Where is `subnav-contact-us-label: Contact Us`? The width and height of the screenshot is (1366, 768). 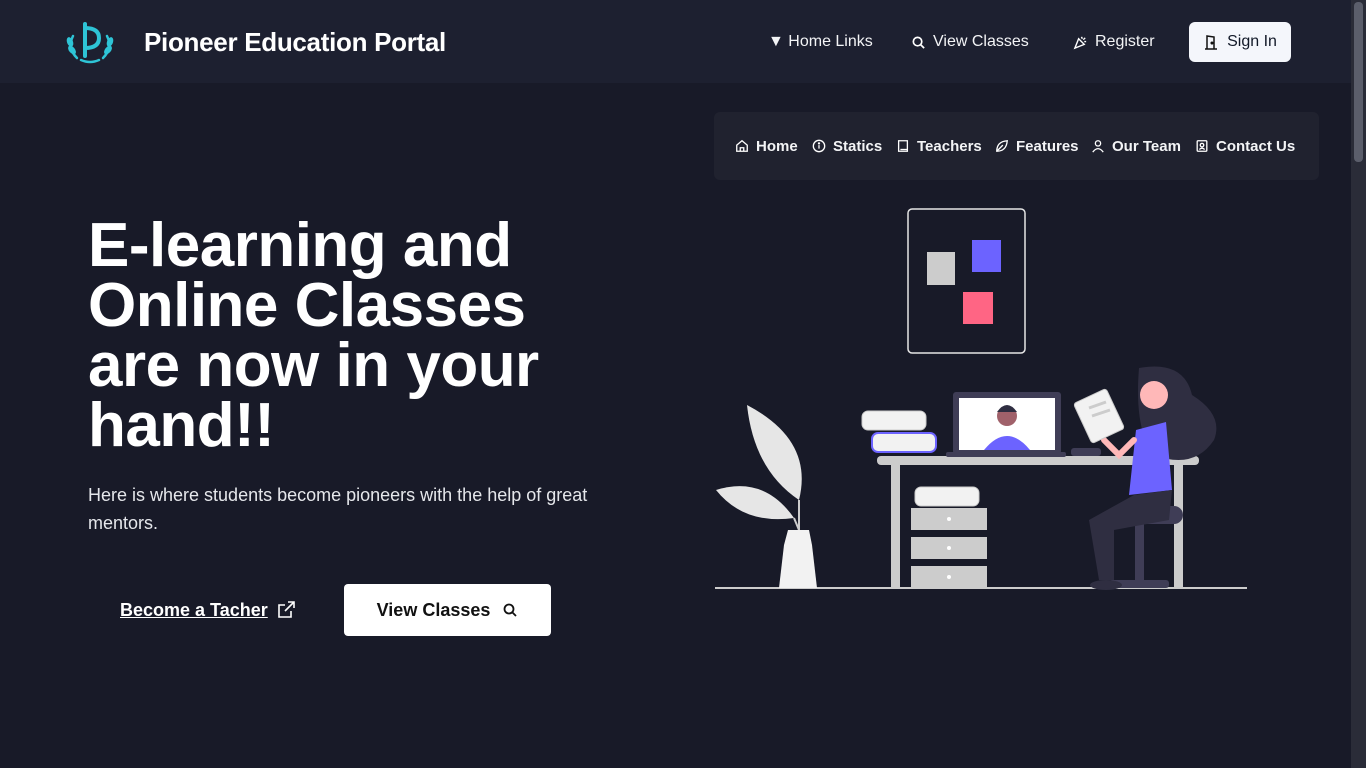
subnav-contact-us-label: Contact Us is located at coordinates (1256, 146).